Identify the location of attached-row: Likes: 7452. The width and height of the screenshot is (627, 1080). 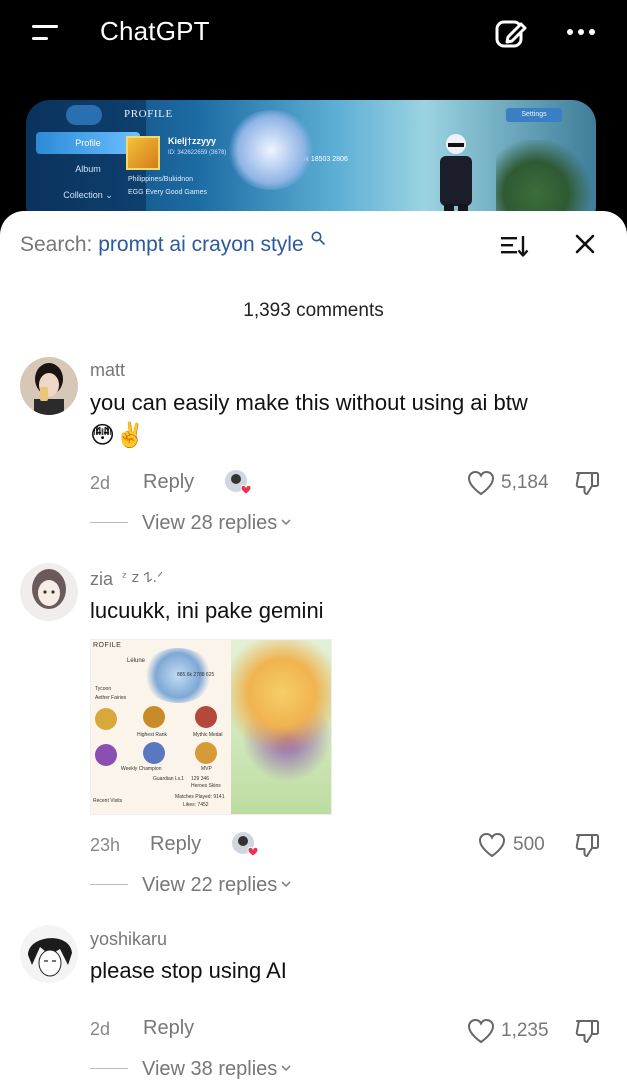
(196, 805).